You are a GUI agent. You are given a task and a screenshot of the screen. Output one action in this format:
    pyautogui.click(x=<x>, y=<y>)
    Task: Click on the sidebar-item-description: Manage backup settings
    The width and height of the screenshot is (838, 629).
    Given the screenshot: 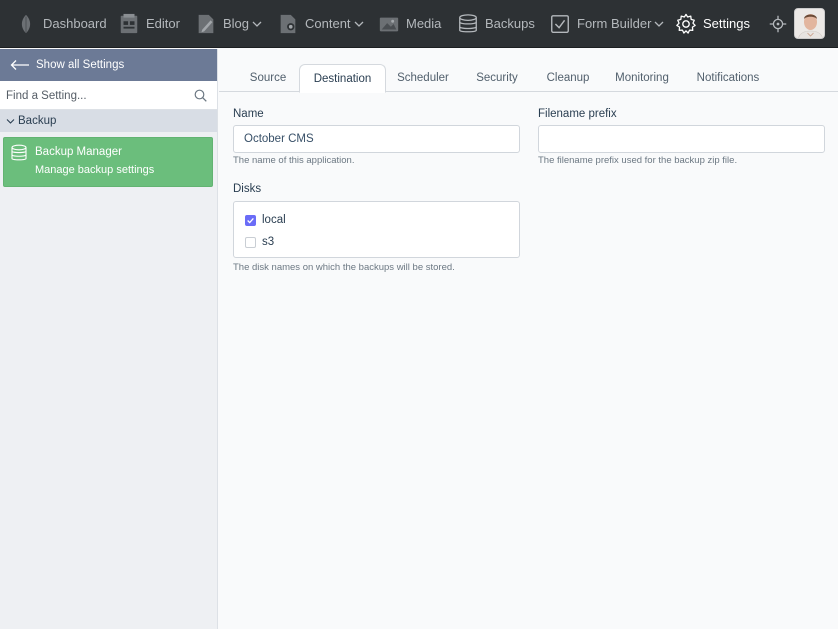 What is the action you would take?
    pyautogui.click(x=95, y=170)
    